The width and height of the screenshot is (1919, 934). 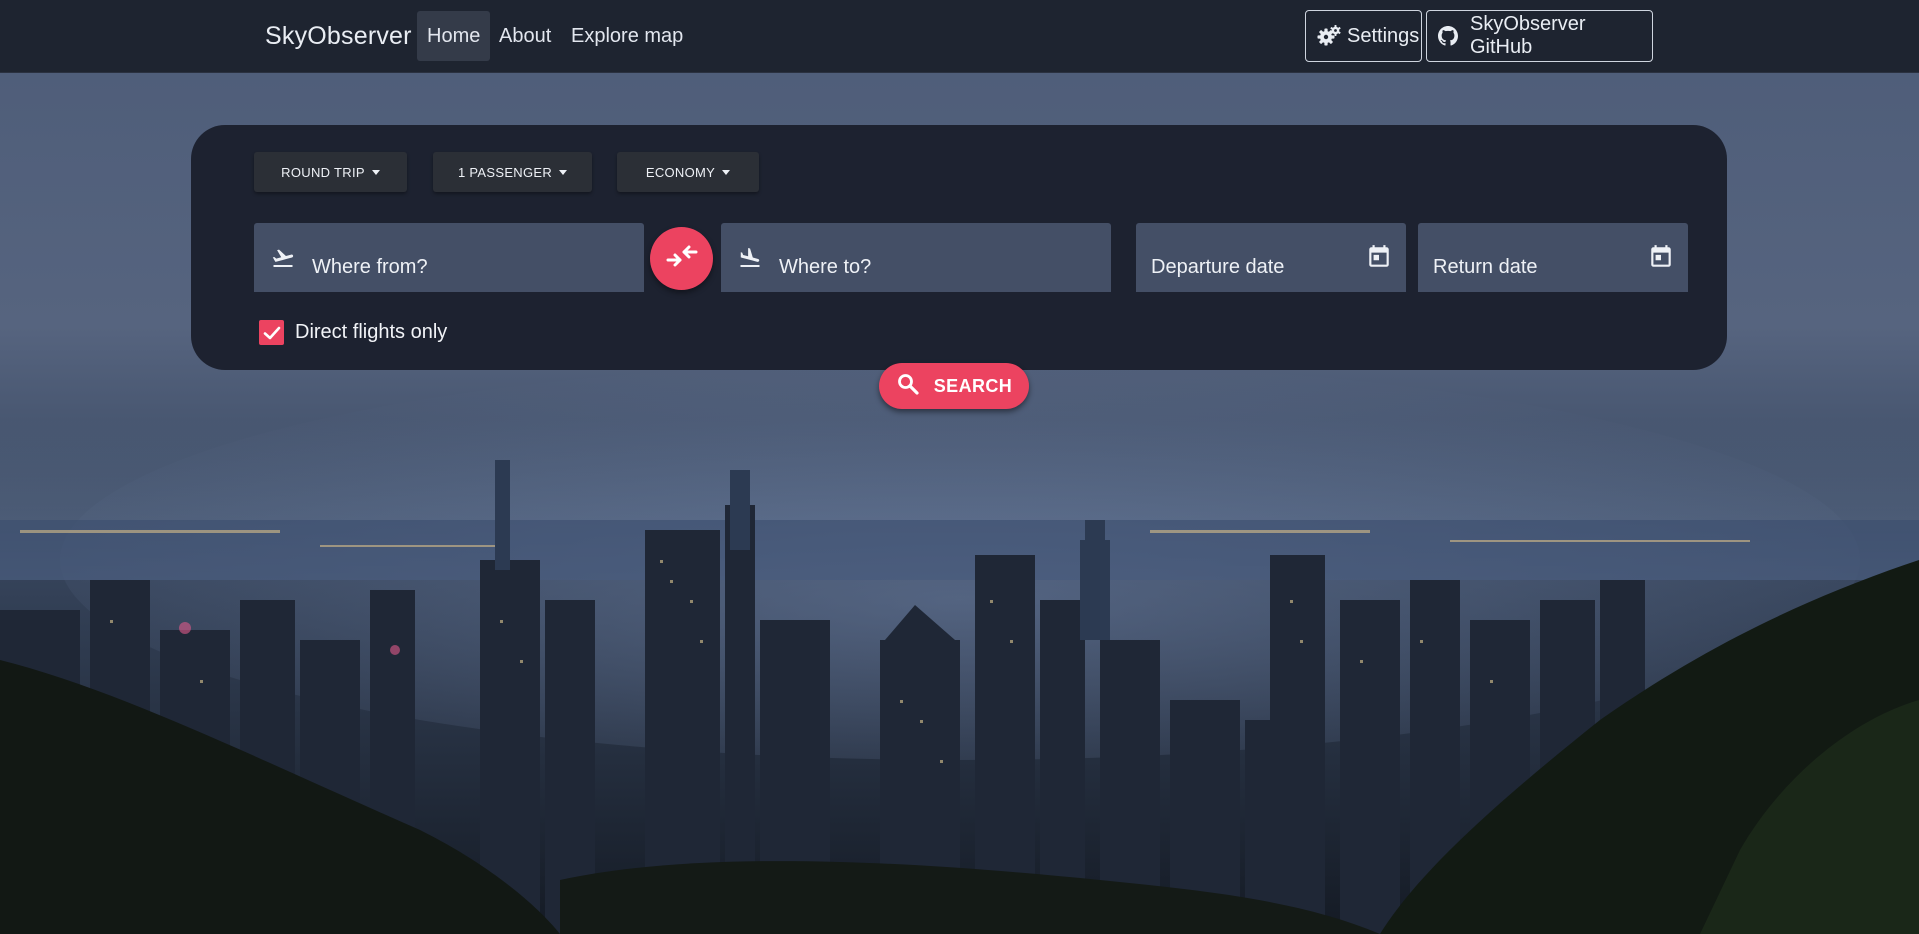 I want to click on settings-button: Settings, so click(x=1363, y=36).